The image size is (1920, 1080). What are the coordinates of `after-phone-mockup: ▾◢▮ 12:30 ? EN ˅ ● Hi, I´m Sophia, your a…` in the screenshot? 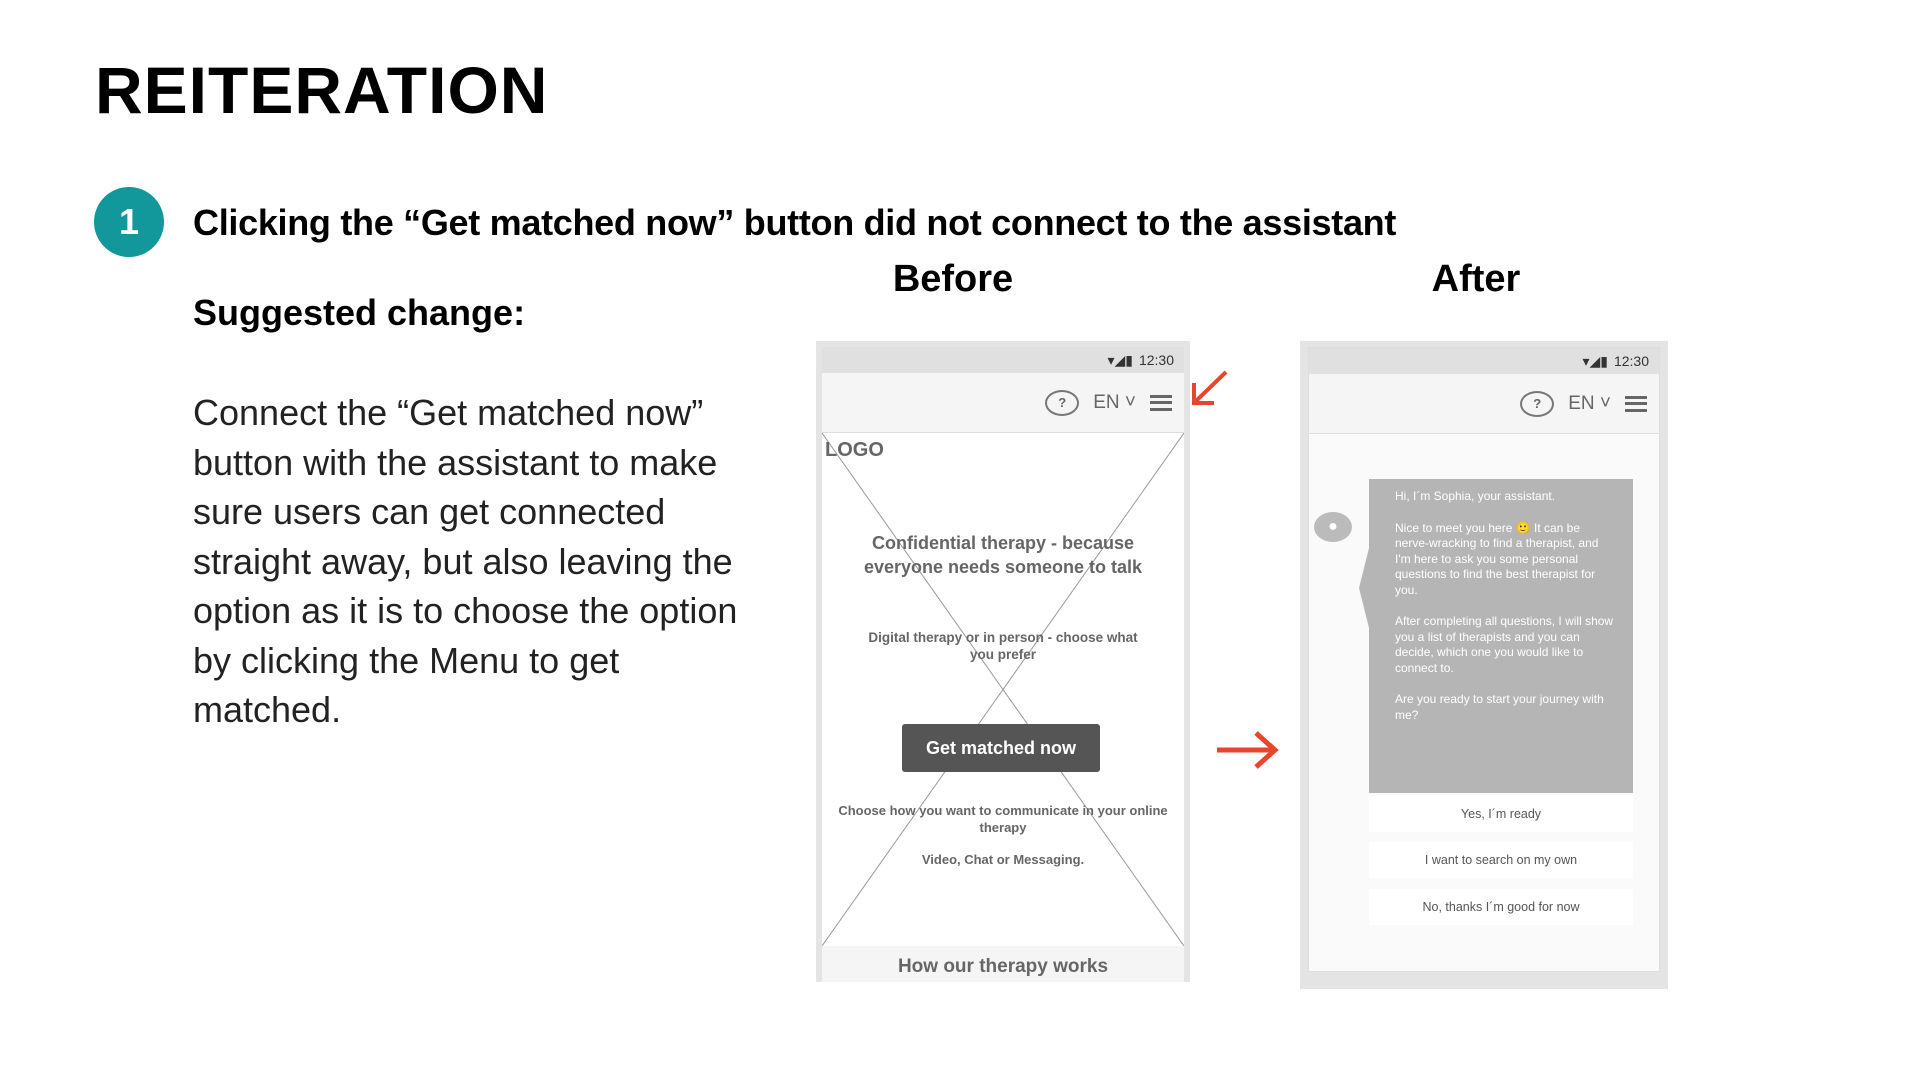 It's located at (1484, 665).